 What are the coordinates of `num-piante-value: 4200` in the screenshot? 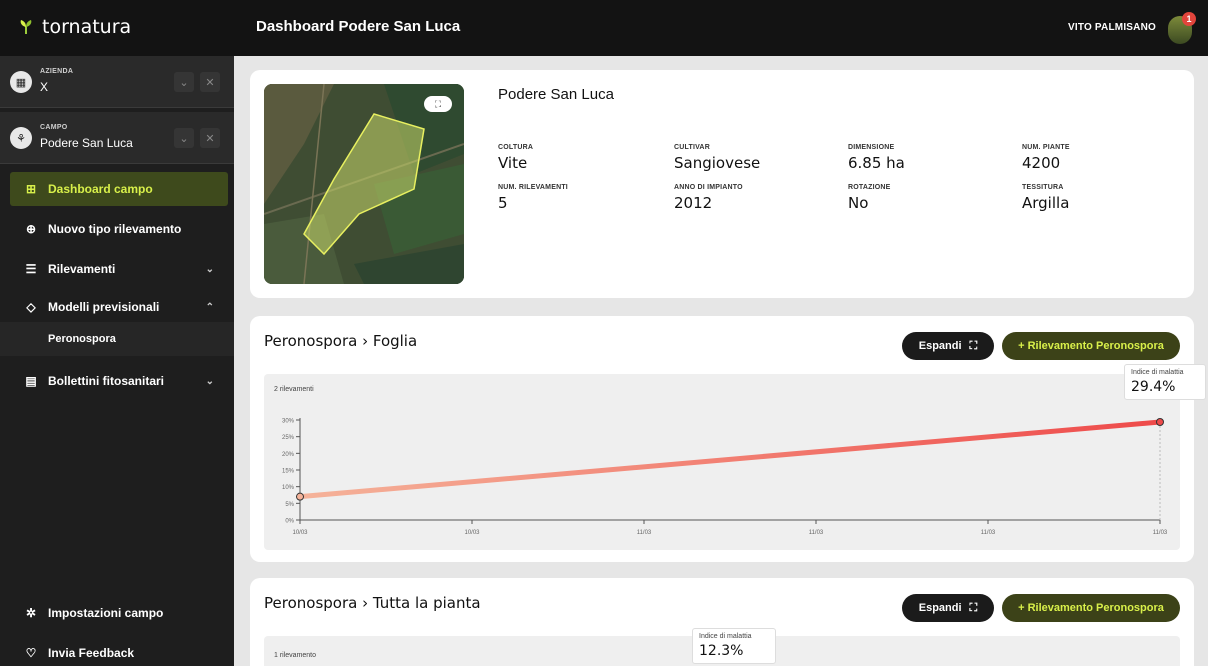 It's located at (1041, 163).